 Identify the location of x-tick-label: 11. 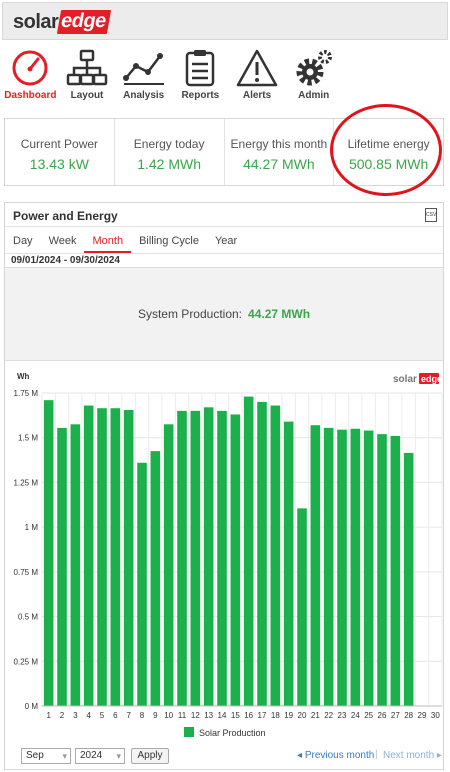
(182, 715).